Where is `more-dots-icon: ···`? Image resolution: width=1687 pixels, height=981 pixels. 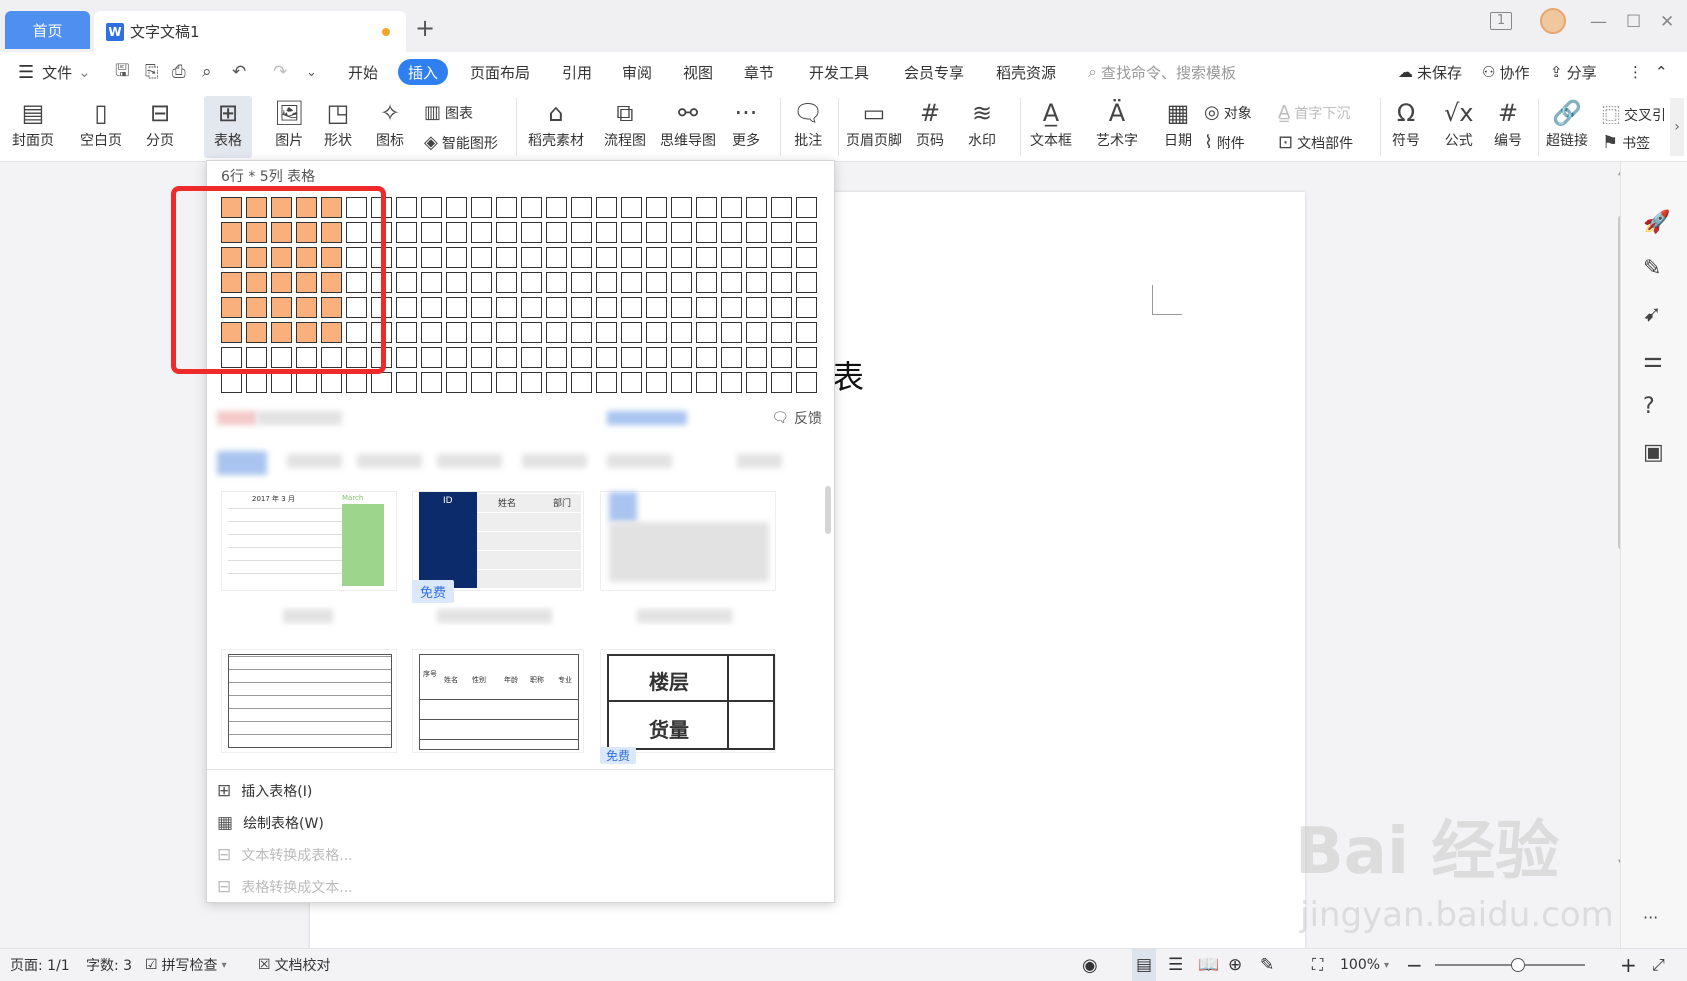 more-dots-icon: ··· is located at coordinates (1650, 917).